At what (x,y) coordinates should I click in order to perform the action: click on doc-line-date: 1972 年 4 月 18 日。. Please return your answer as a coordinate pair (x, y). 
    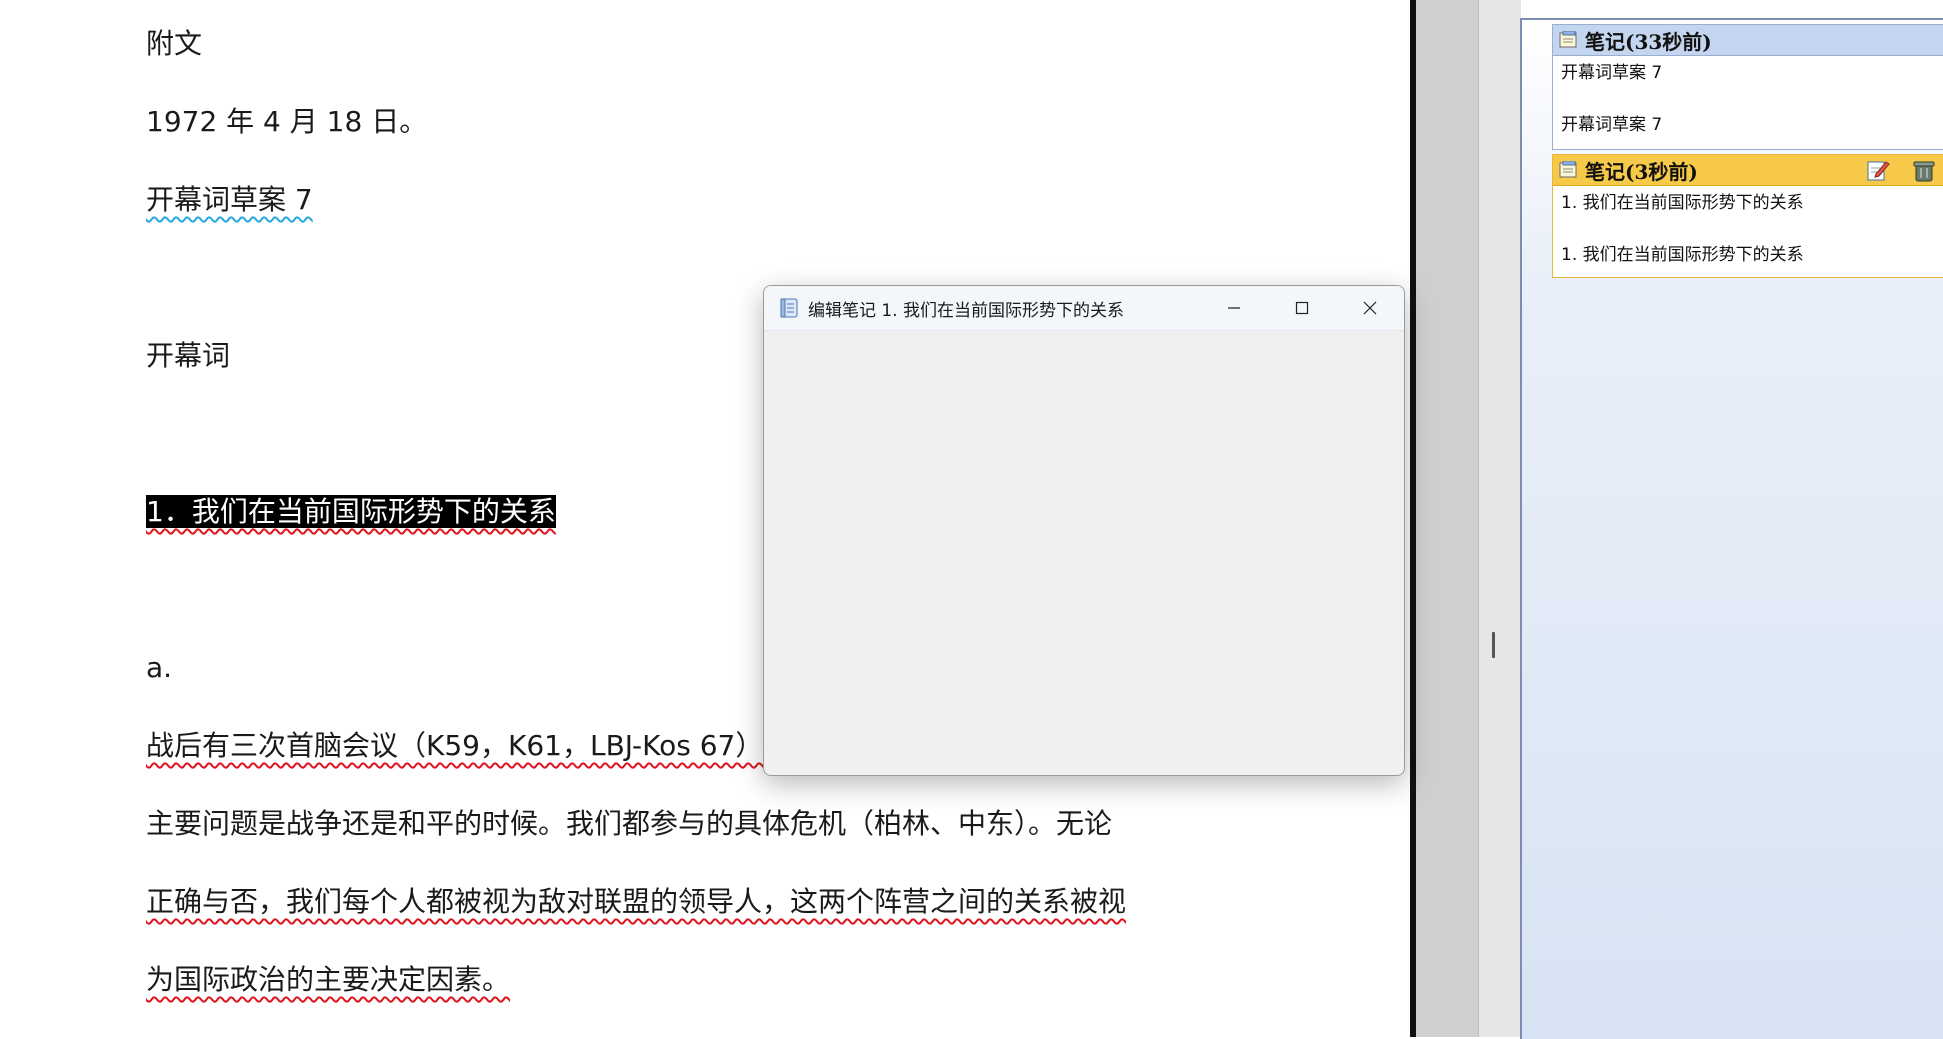
    Looking at the image, I should click on (287, 121).